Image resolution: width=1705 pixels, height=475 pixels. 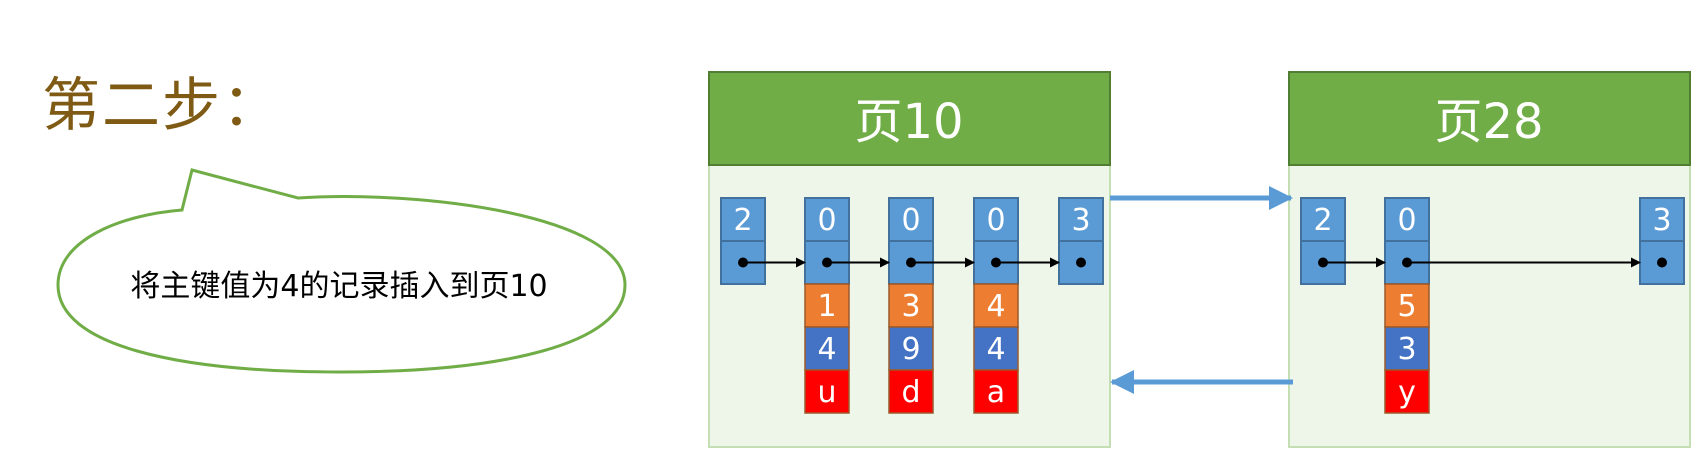 I want to click on callout-bubble: 将主键值为4的记录插入到页10, so click(x=341, y=271).